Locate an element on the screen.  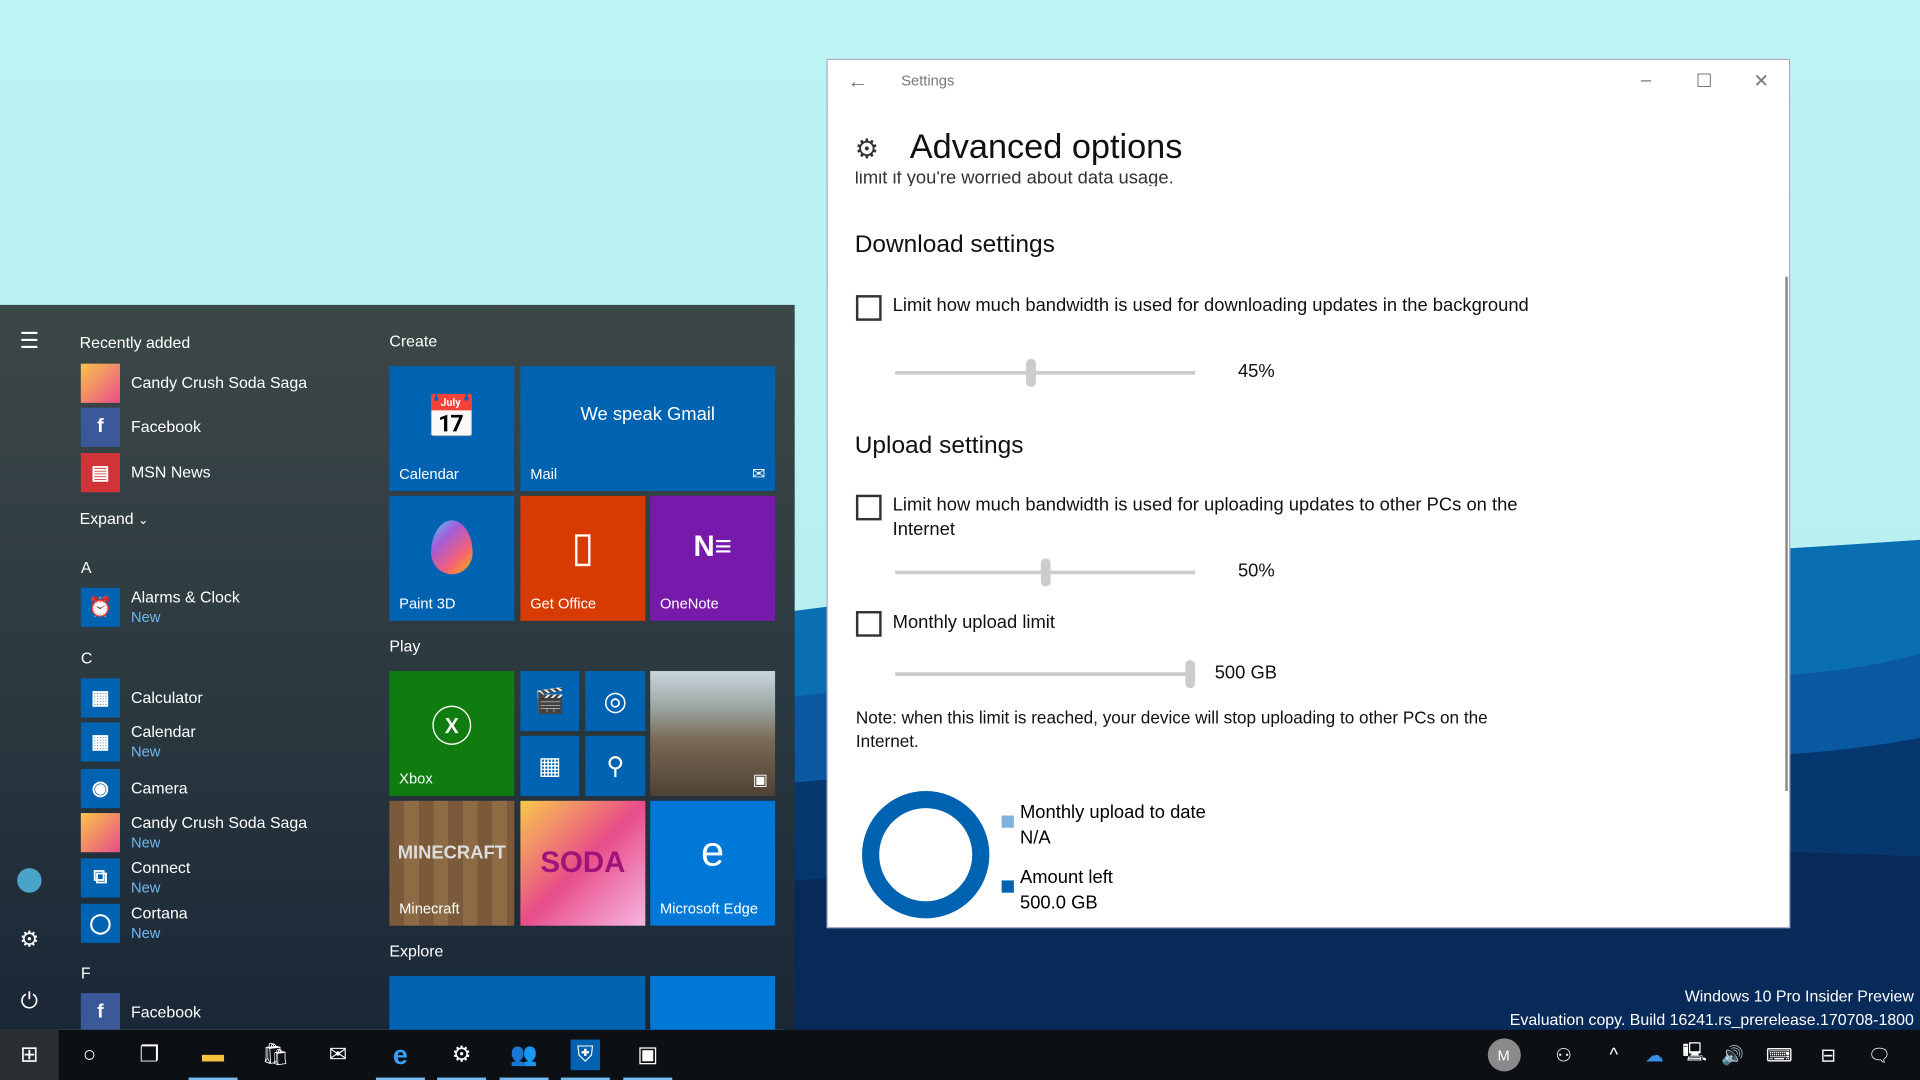
monthly-limit-slider is located at coordinates (1045, 674).